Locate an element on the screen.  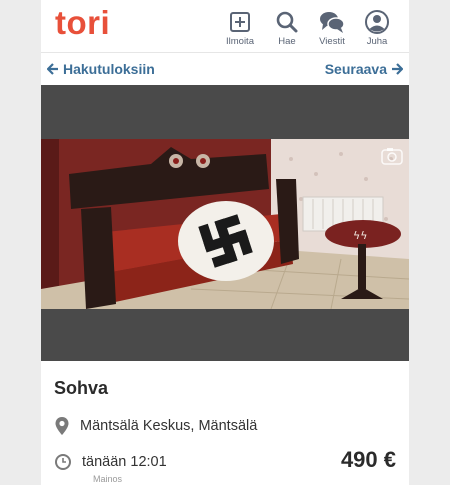
clock-icon is located at coordinates (63, 462).